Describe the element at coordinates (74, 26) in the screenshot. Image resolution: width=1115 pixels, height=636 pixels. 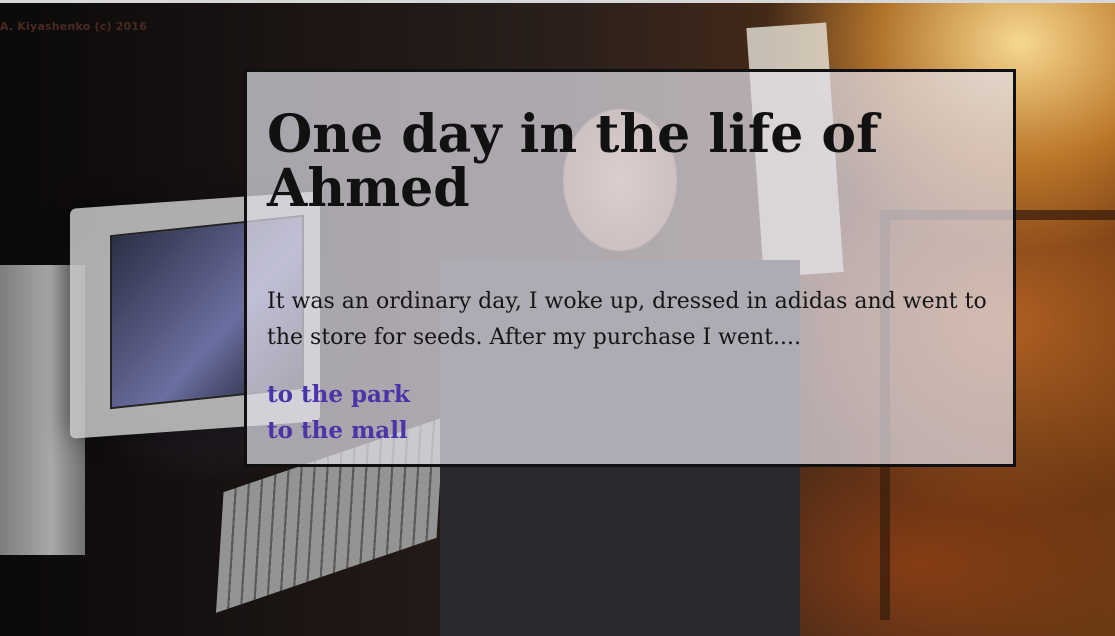
I see `image-watermark: A. Kiyashenko (c) 2016` at that location.